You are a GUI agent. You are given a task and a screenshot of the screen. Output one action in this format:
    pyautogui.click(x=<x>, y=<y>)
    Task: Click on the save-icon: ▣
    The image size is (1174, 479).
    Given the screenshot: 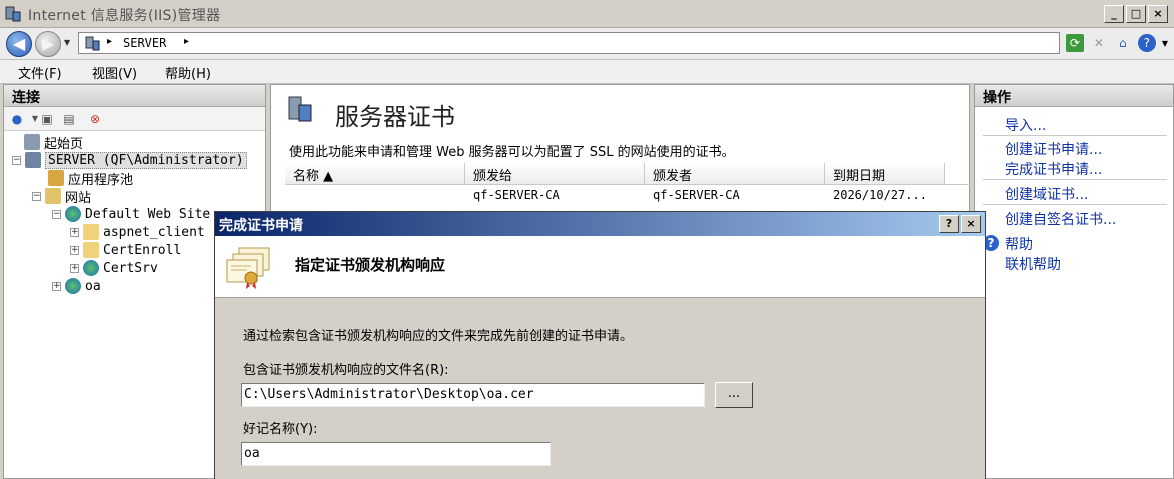 What is the action you would take?
    pyautogui.click(x=47, y=119)
    